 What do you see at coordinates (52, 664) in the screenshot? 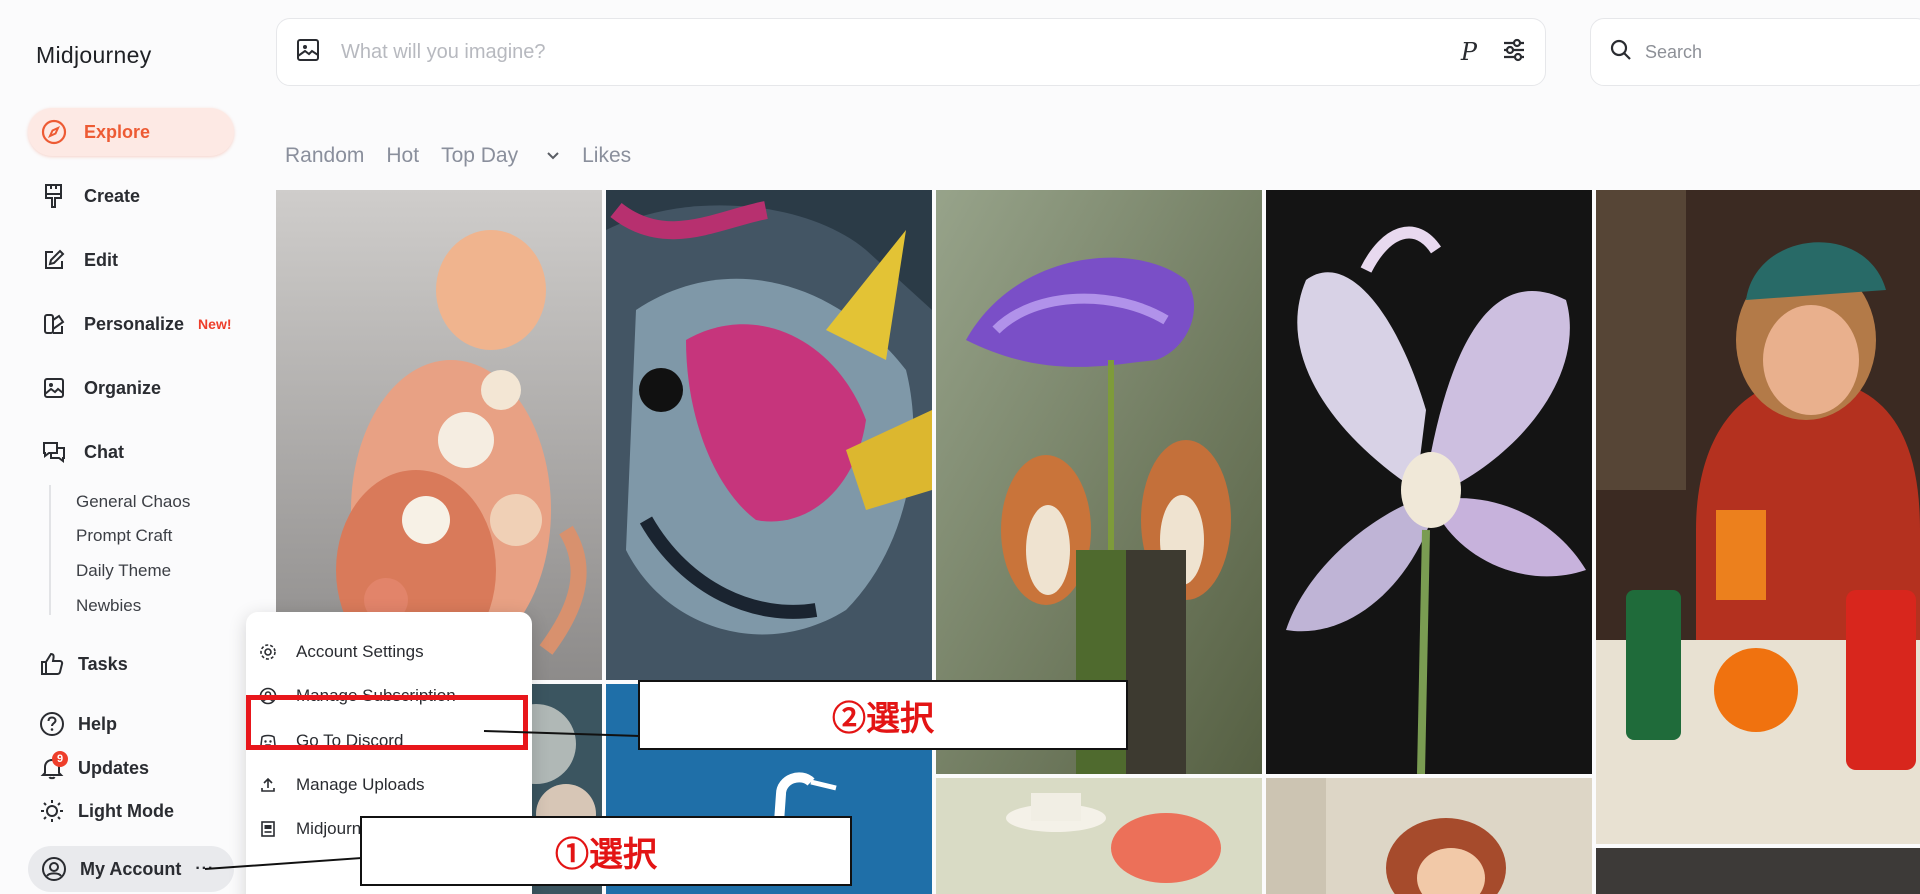
I see `thumbs-up-icon` at bounding box center [52, 664].